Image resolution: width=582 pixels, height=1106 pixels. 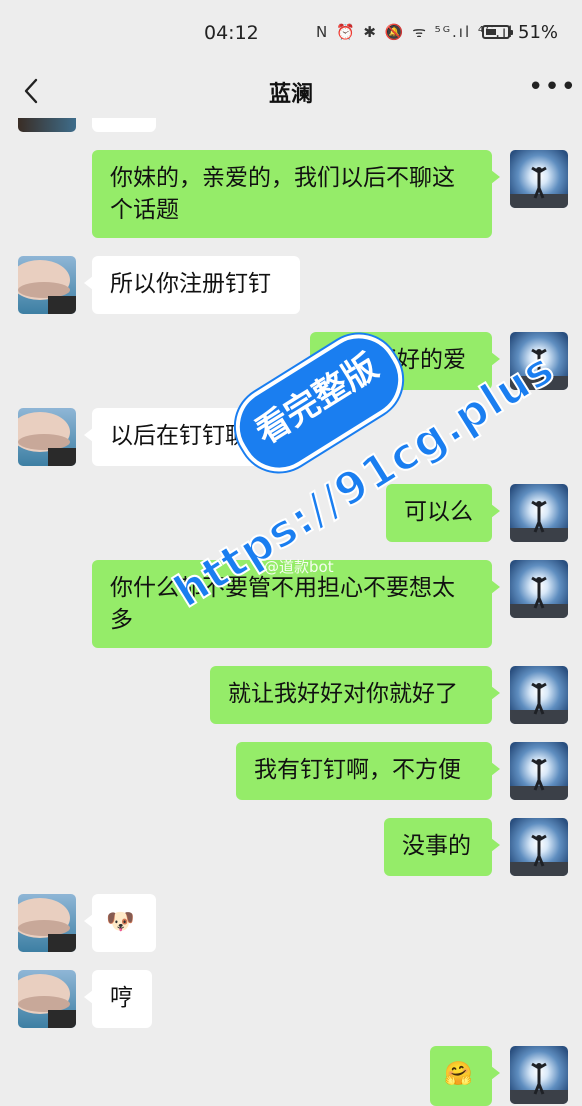 I want to click on message-bubble: 所以你注册钉钉, so click(x=192, y=285).